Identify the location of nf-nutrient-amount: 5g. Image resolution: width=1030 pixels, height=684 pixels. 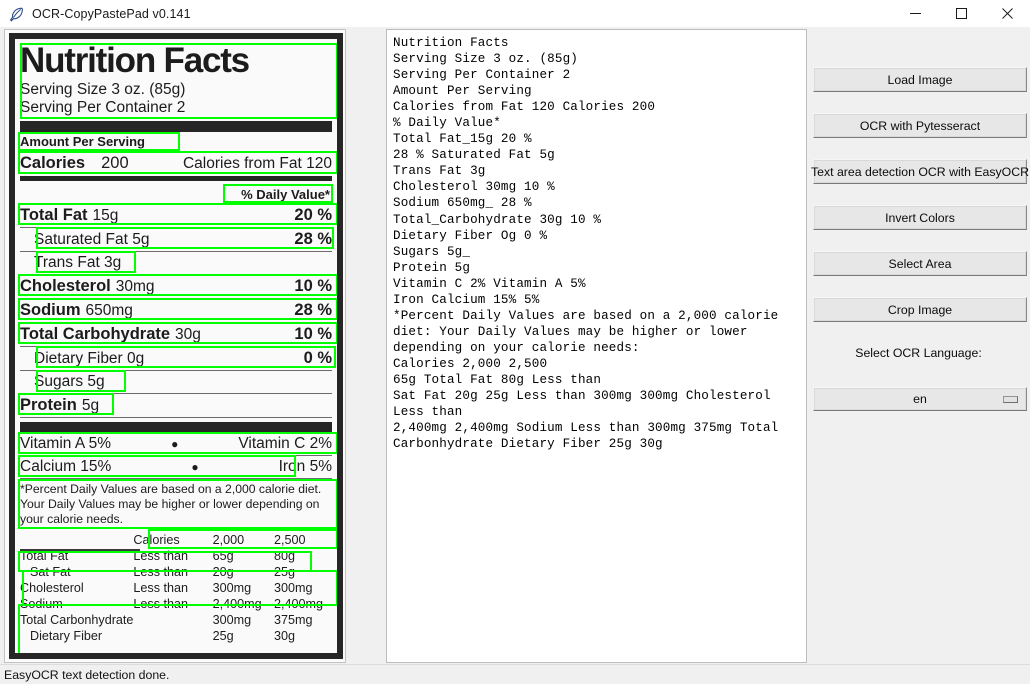
(90, 405).